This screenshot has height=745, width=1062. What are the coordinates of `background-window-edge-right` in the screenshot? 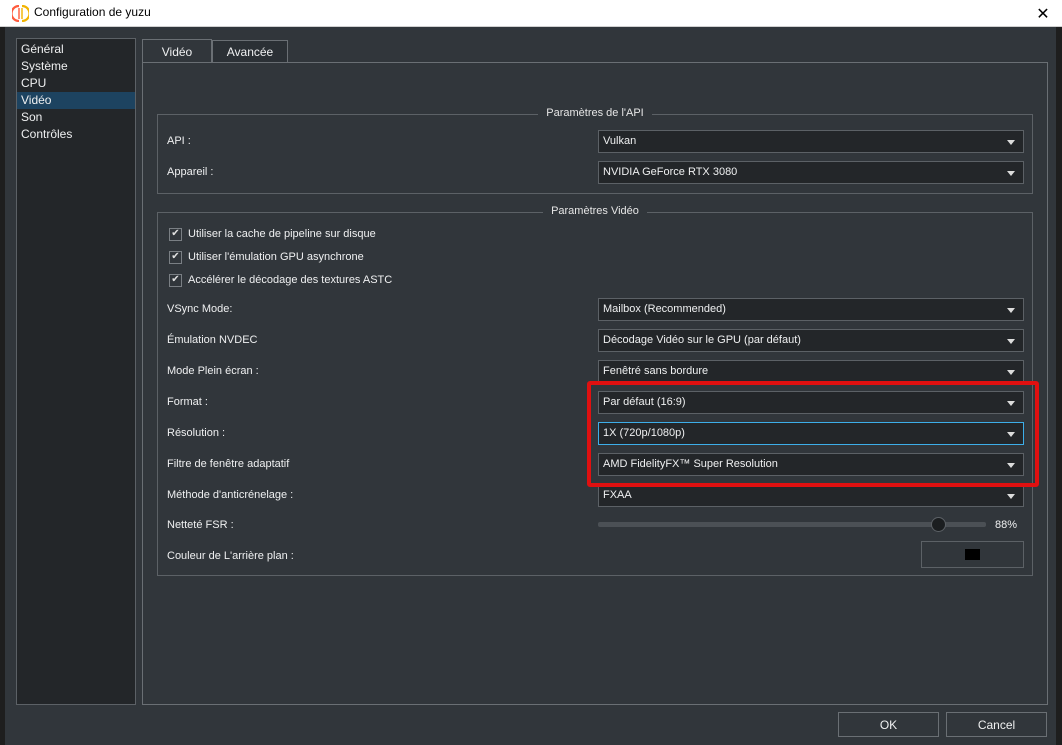 It's located at (1059, 386).